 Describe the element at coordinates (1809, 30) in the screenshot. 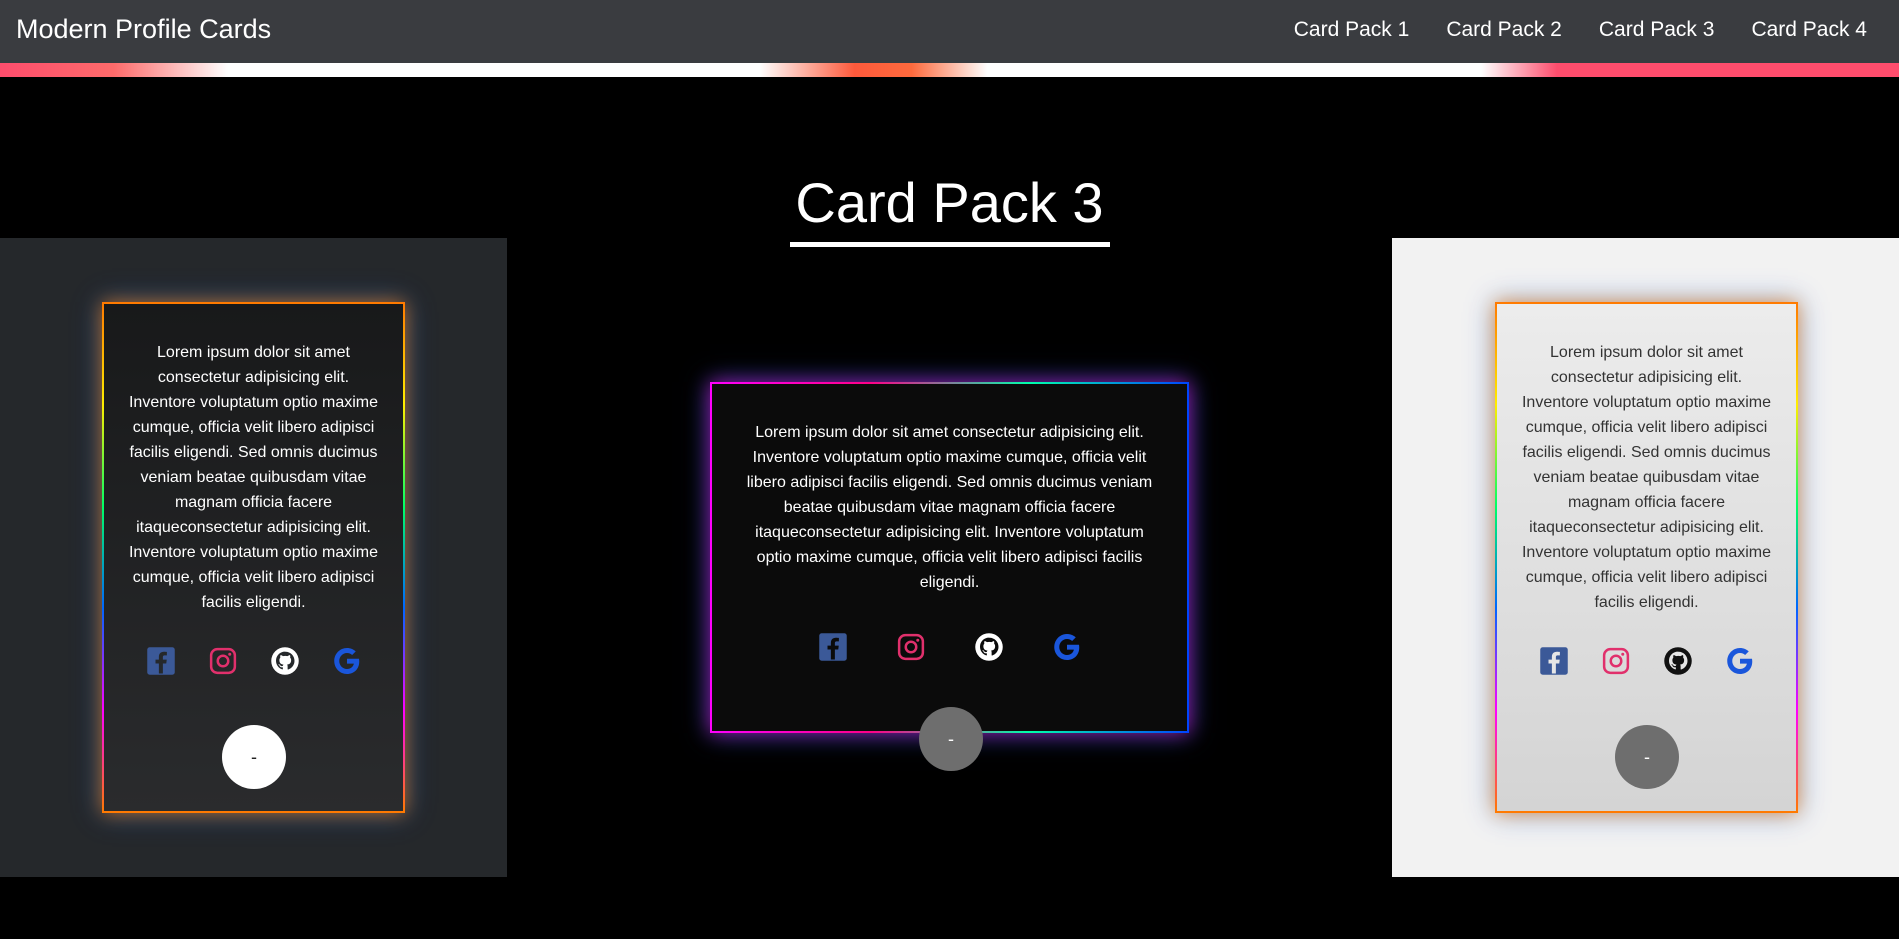

I see `nav-card-pack-4: Card Pack 4` at that location.